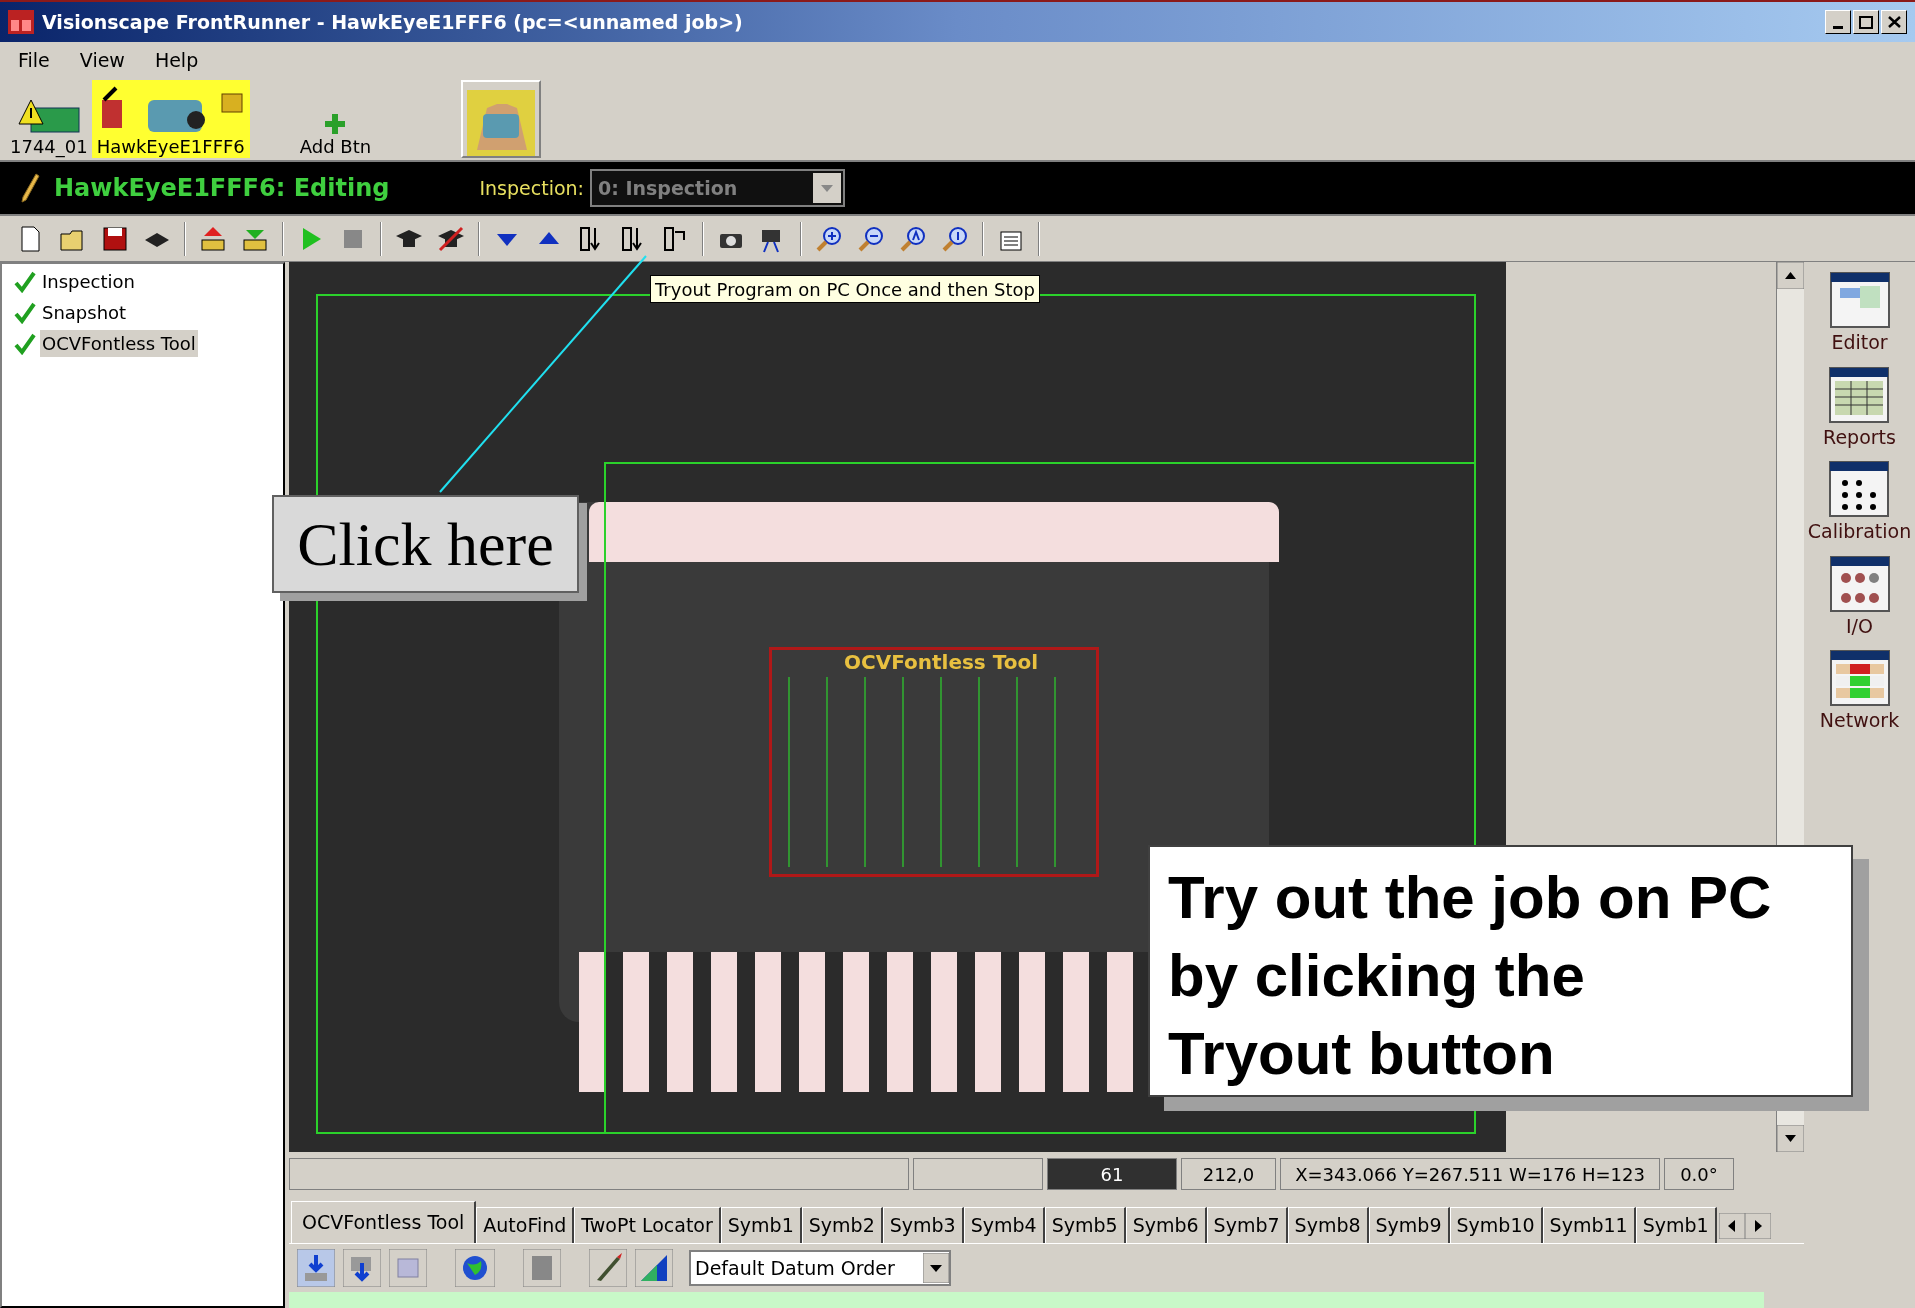 The image size is (1915, 1308). Describe the element at coordinates (1496, 1225) in the screenshot. I see `tab: Symb10` at that location.